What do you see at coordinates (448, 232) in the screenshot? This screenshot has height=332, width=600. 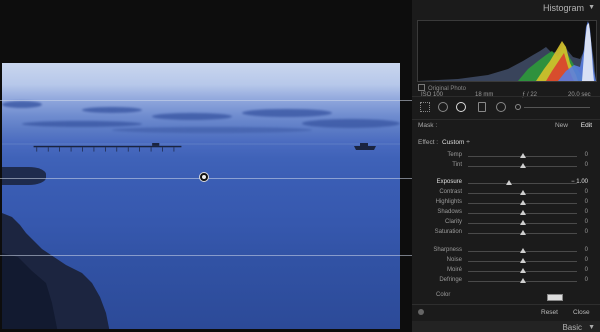 I see `slider-label: Saturation` at bounding box center [448, 232].